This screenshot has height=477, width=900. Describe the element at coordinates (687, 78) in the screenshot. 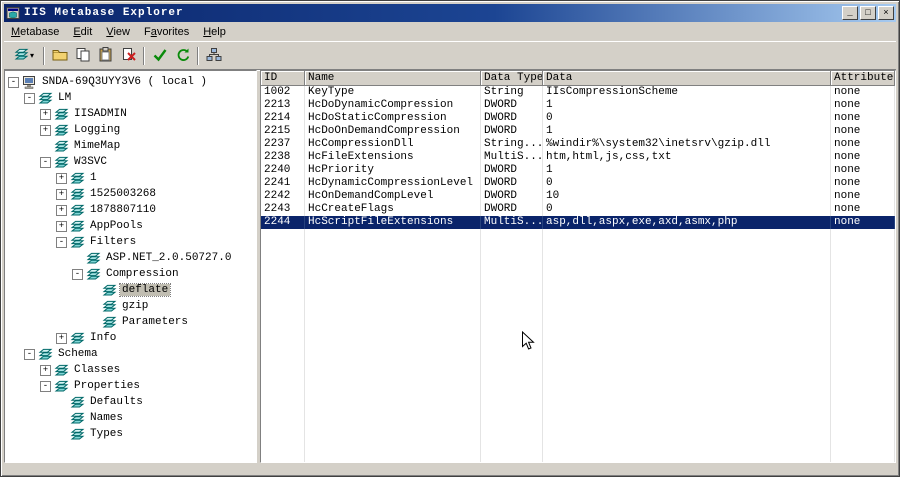

I see `column-header-data: Data` at that location.